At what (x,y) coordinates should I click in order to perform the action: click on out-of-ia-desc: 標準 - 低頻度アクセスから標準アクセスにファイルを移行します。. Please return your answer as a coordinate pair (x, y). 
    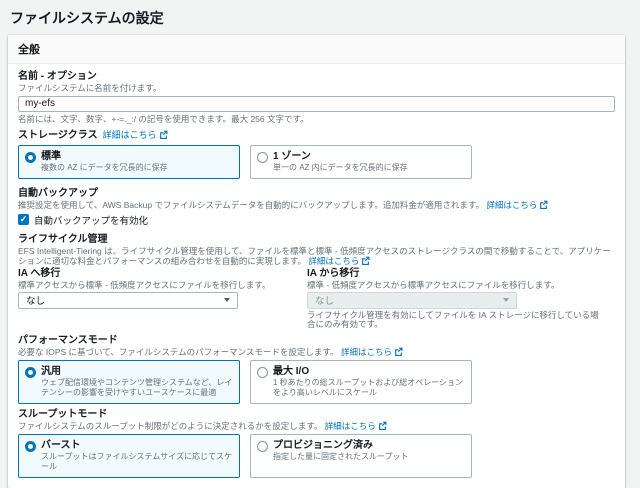
    Looking at the image, I should click on (433, 284).